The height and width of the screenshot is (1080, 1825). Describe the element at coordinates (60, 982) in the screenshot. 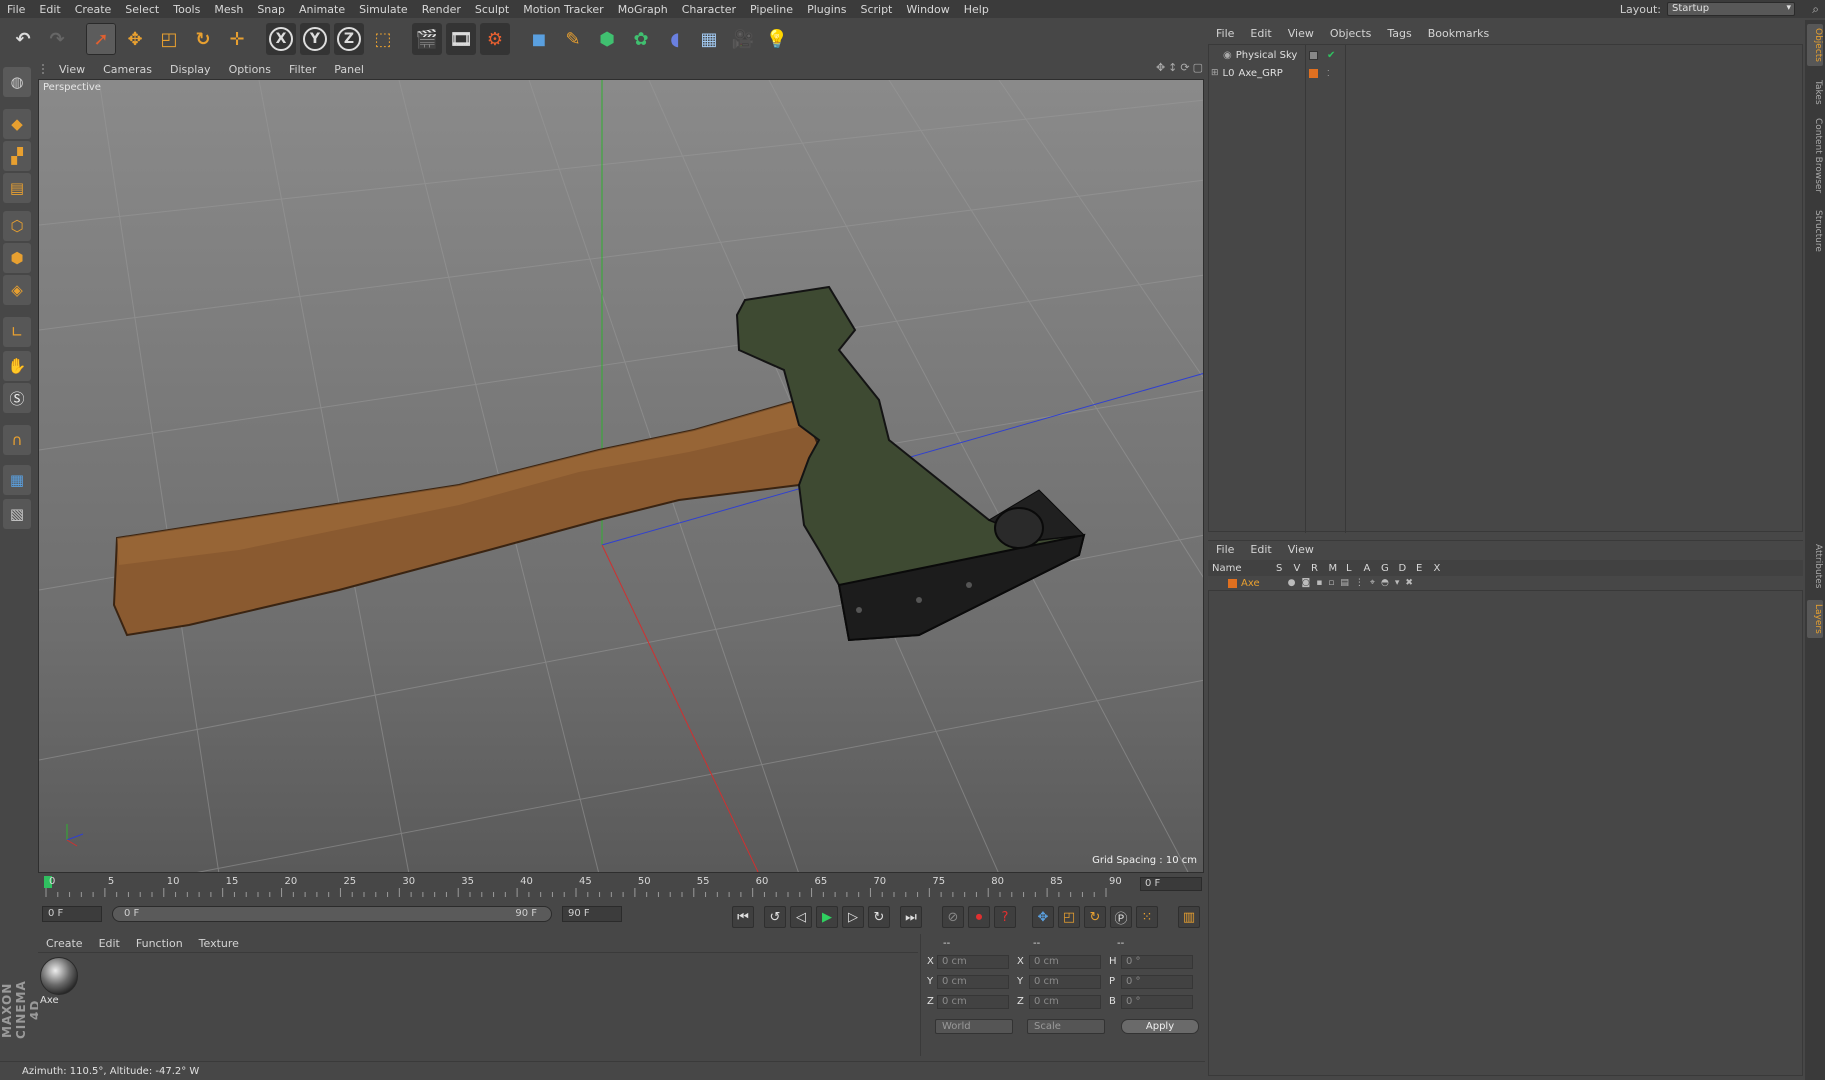

I see `material-axe: Axe` at that location.